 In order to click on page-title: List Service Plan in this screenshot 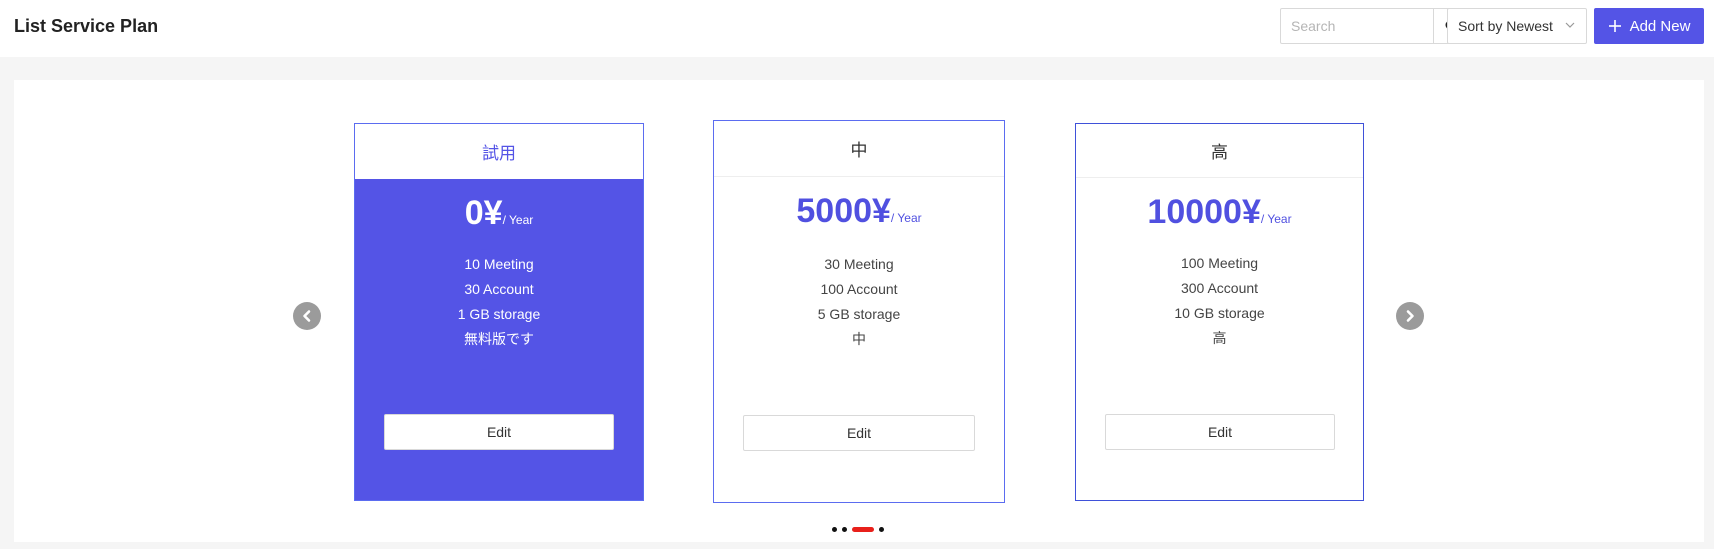, I will do `click(86, 26)`.